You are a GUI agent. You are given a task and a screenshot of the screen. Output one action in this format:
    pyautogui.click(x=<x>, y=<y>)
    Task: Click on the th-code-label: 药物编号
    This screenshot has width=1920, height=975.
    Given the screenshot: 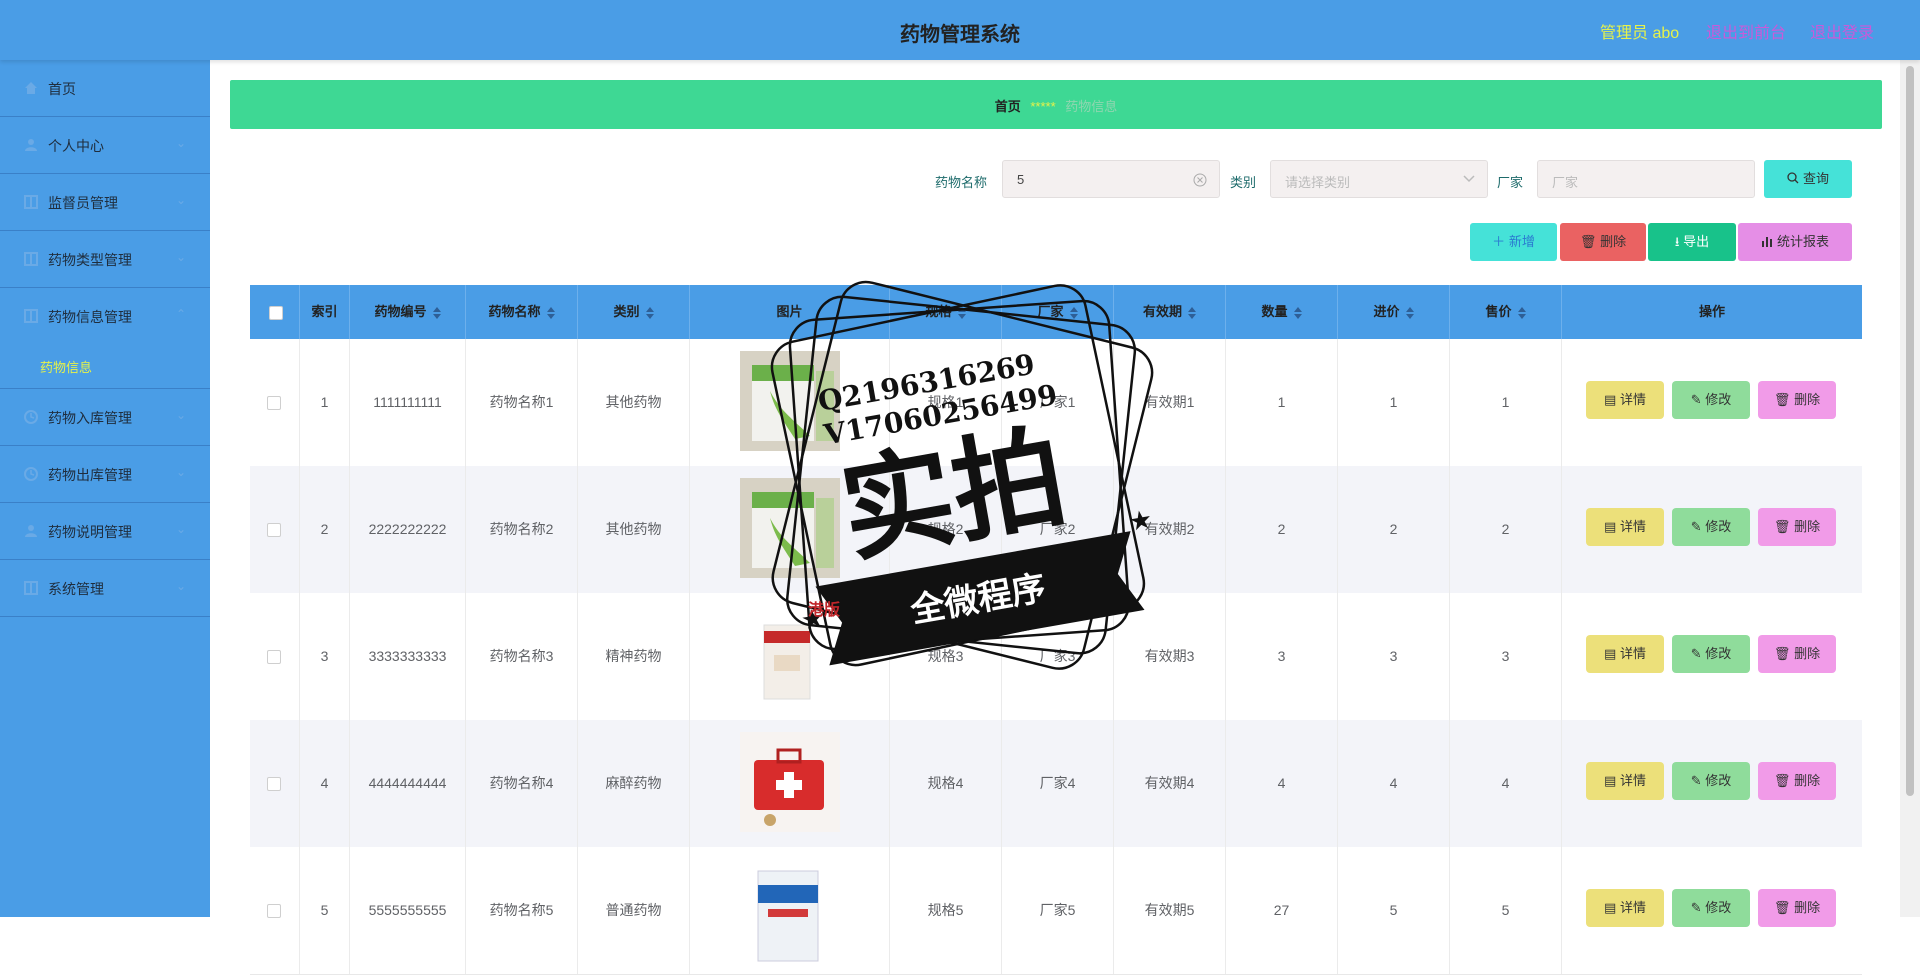 What is the action you would take?
    pyautogui.click(x=400, y=311)
    